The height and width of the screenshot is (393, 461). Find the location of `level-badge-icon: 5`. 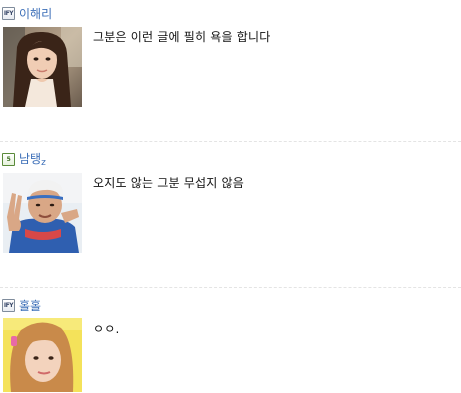

level-badge-icon: 5 is located at coordinates (8, 159).